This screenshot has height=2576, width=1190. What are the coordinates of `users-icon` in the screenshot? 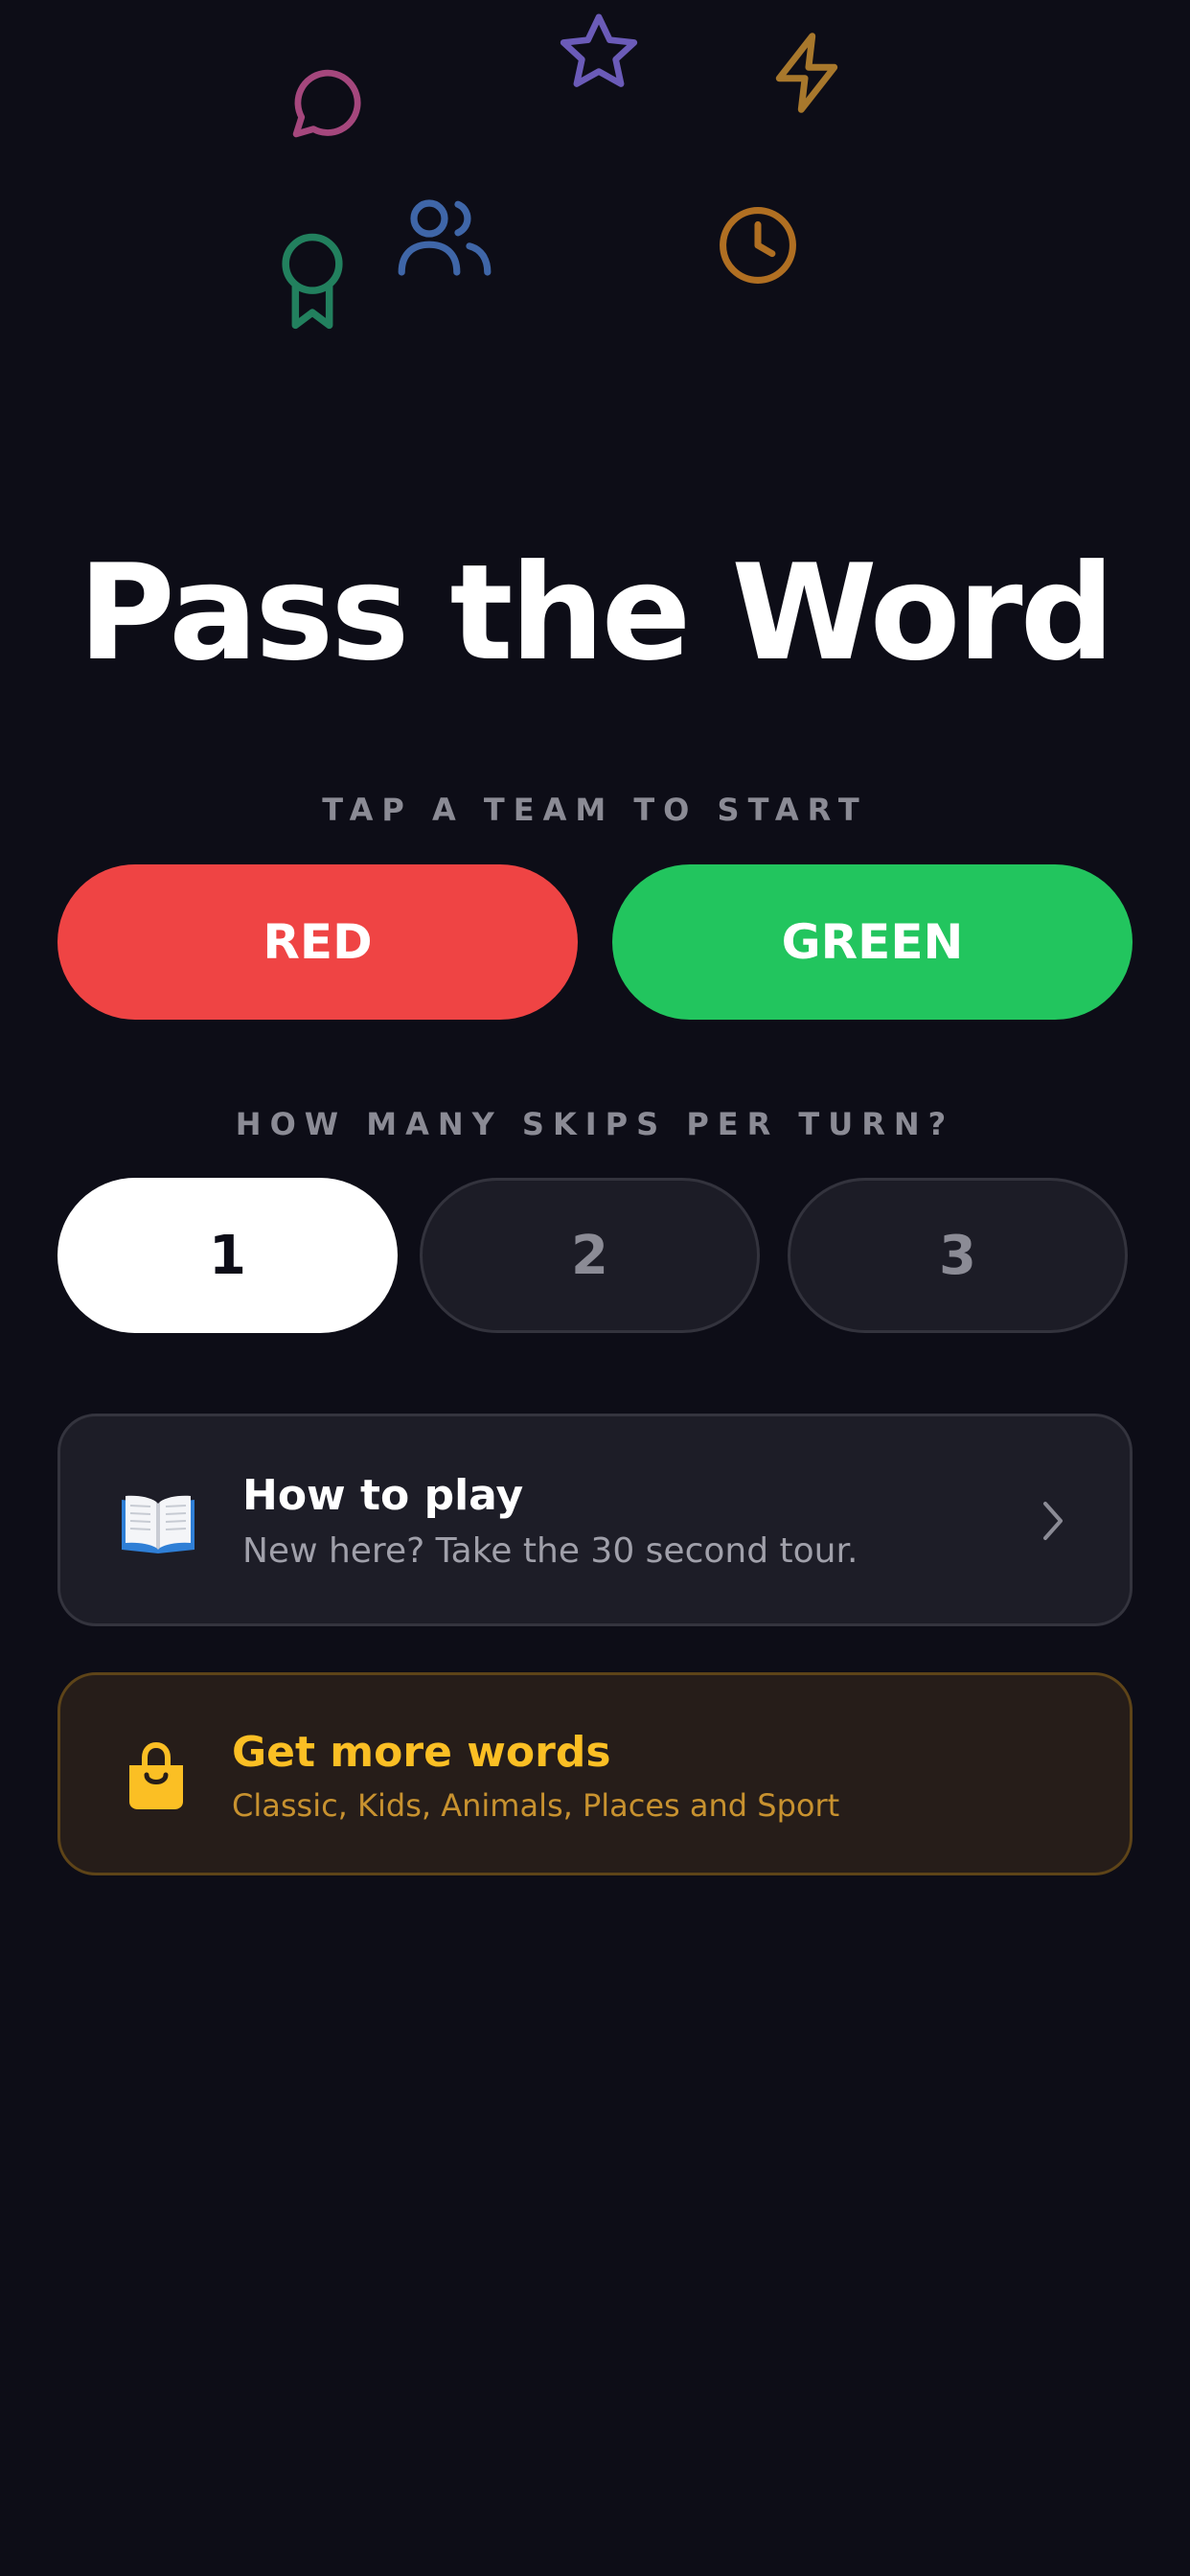 It's located at (445, 237).